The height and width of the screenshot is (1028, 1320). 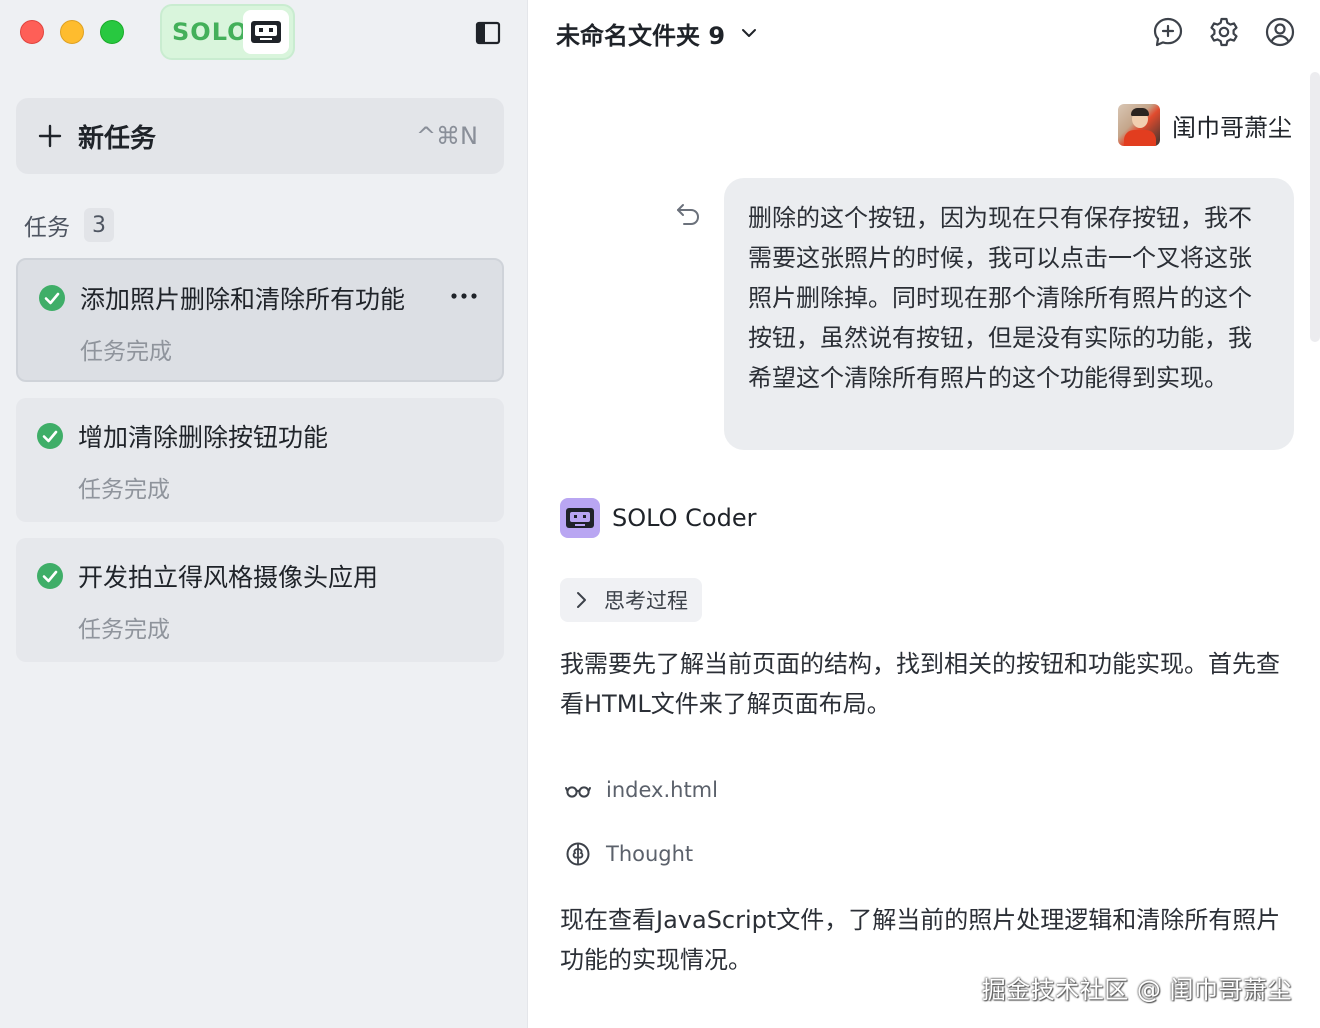 I want to click on tasks-header: 任务 3, so click(x=69, y=225).